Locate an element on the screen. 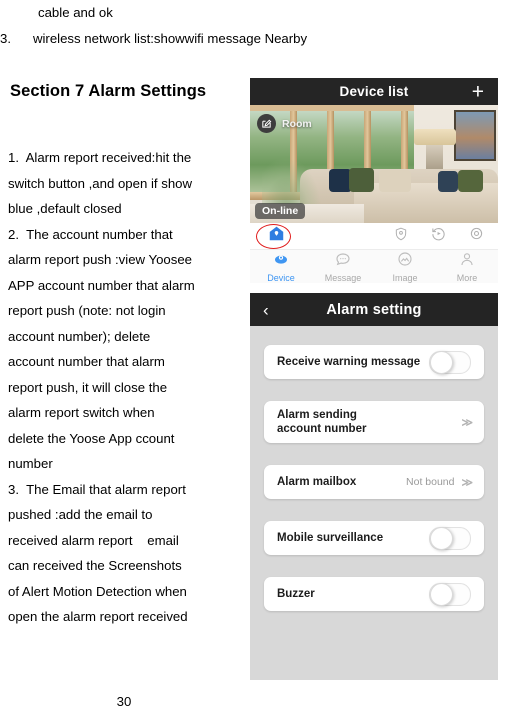 This screenshot has width=506, height=716. tab-device: Device is located at coordinates (281, 266).